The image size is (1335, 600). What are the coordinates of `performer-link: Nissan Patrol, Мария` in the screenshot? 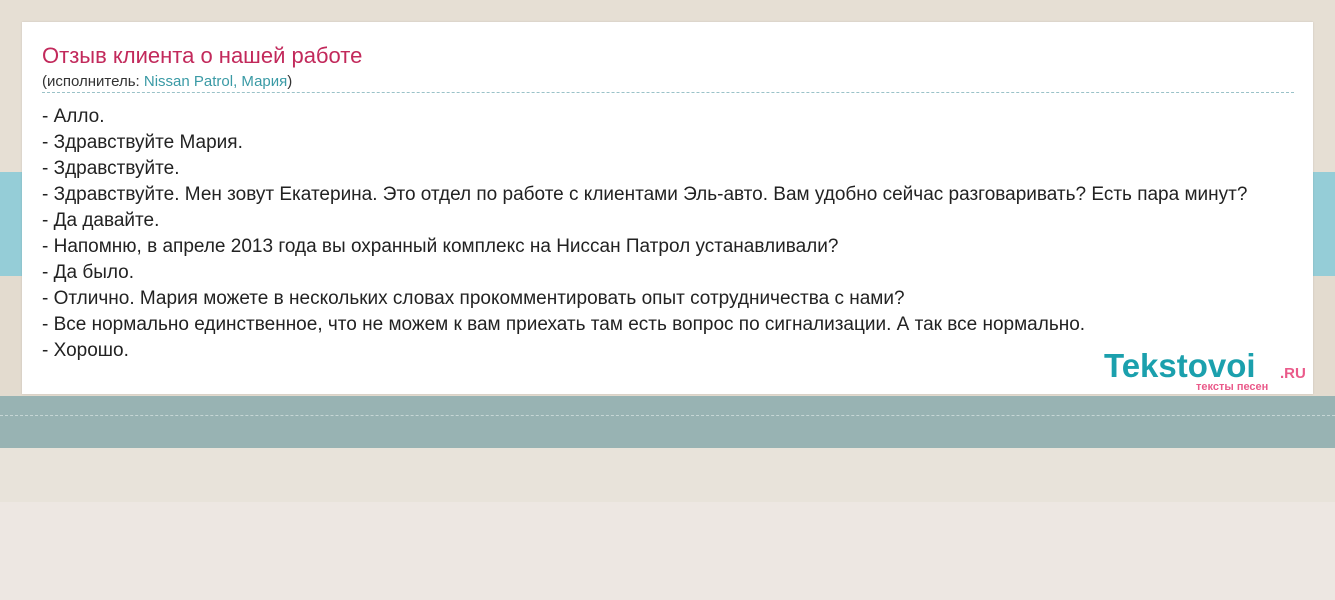 It's located at (215, 81).